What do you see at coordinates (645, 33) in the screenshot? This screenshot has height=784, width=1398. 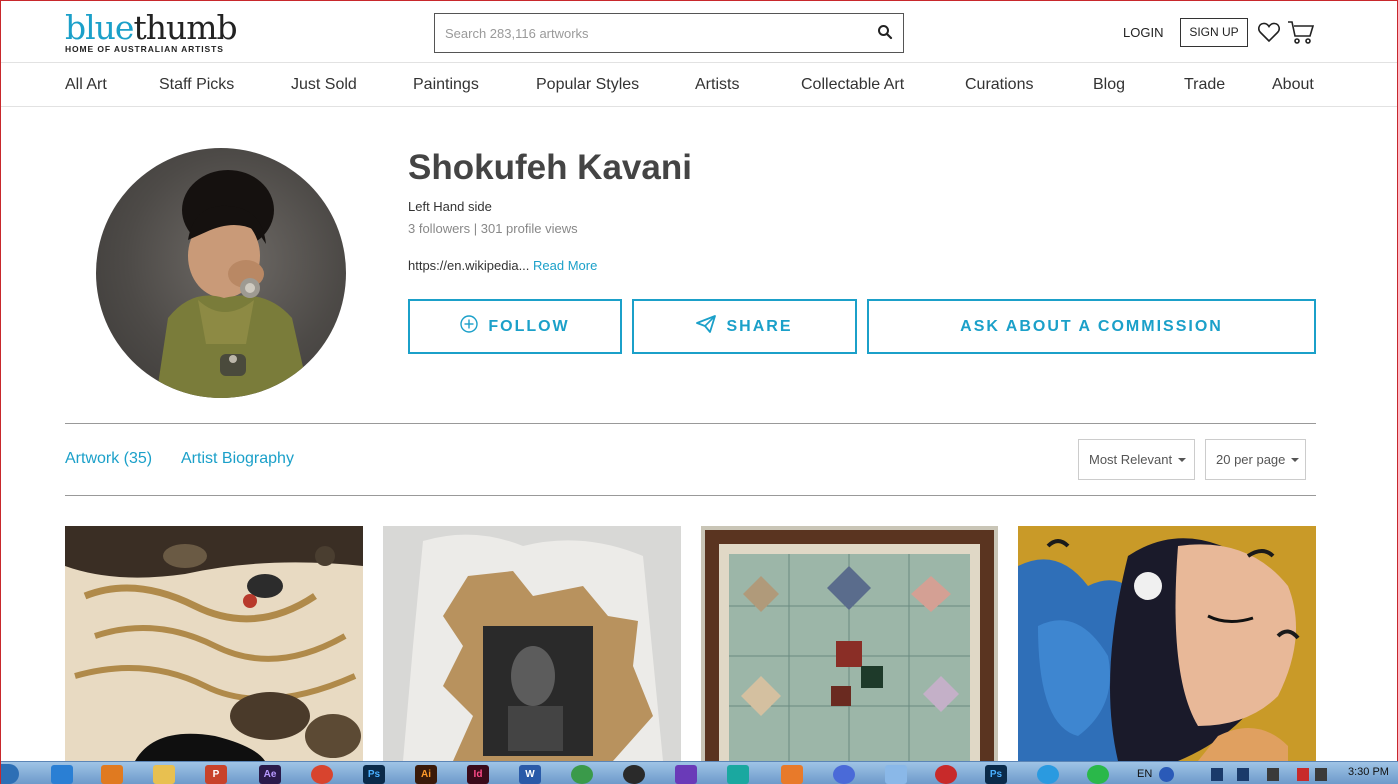 I see `search-input` at bounding box center [645, 33].